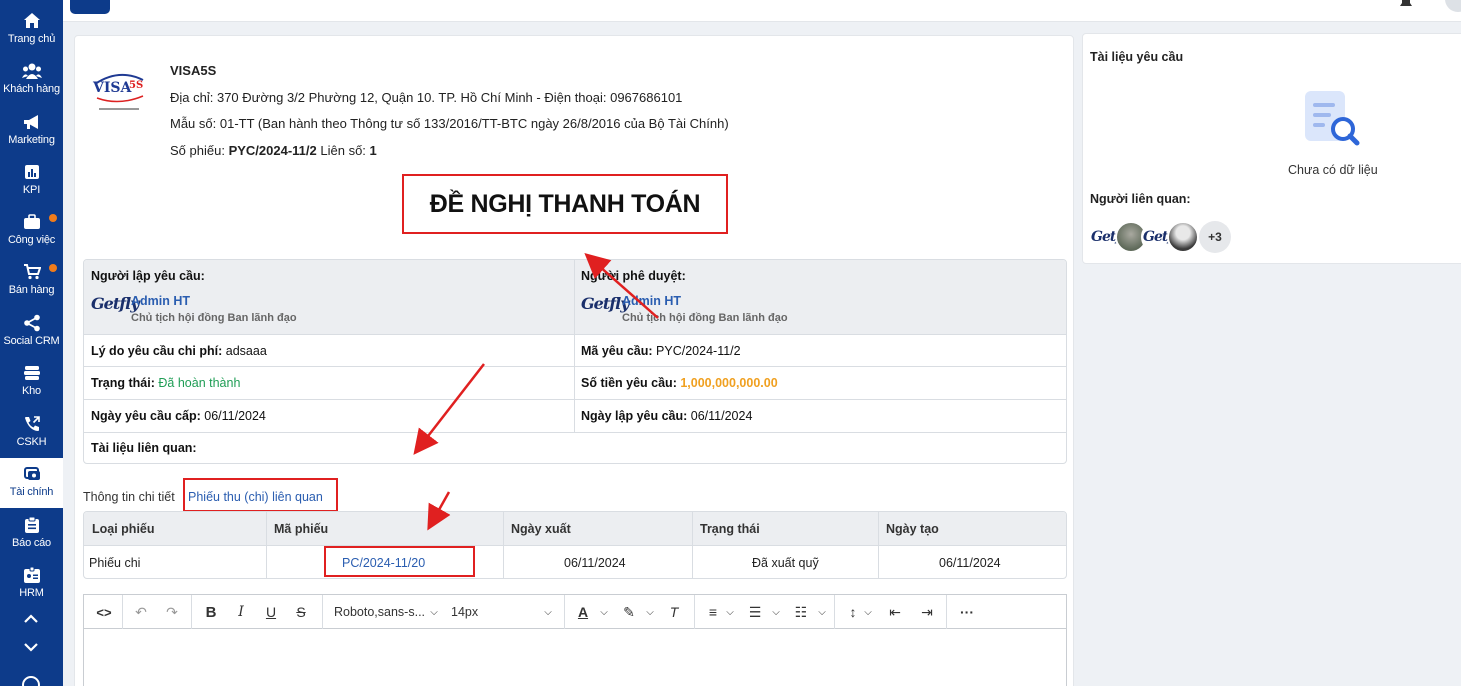 The height and width of the screenshot is (686, 1461). I want to click on chevron-down-icon, so click(31, 649).